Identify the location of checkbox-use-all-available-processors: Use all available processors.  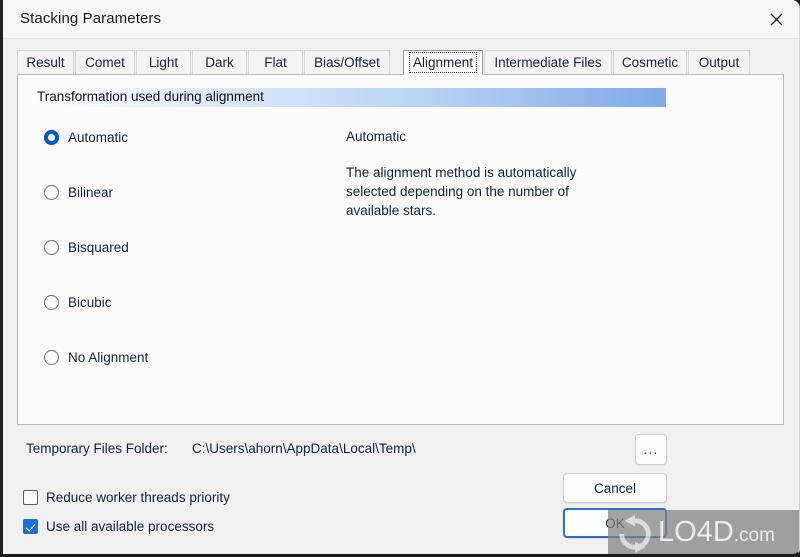
(118, 526).